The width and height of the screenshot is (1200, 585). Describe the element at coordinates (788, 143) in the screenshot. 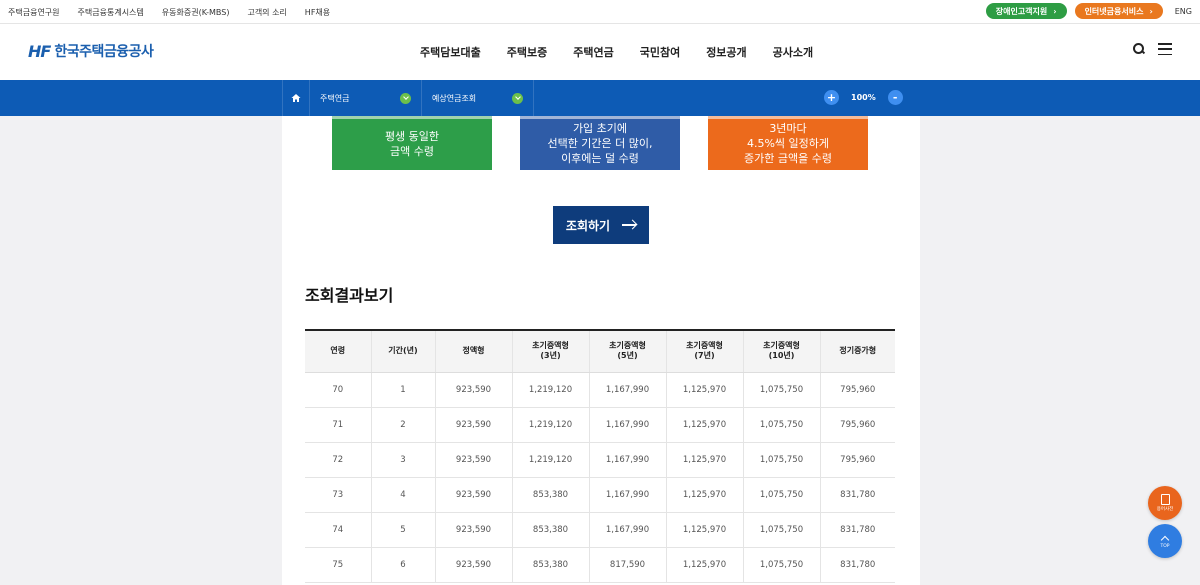

I see `pension-type-periodic-increase: 3년마다 4.5%씩 일정하게 증가한 금액을 수령` at that location.